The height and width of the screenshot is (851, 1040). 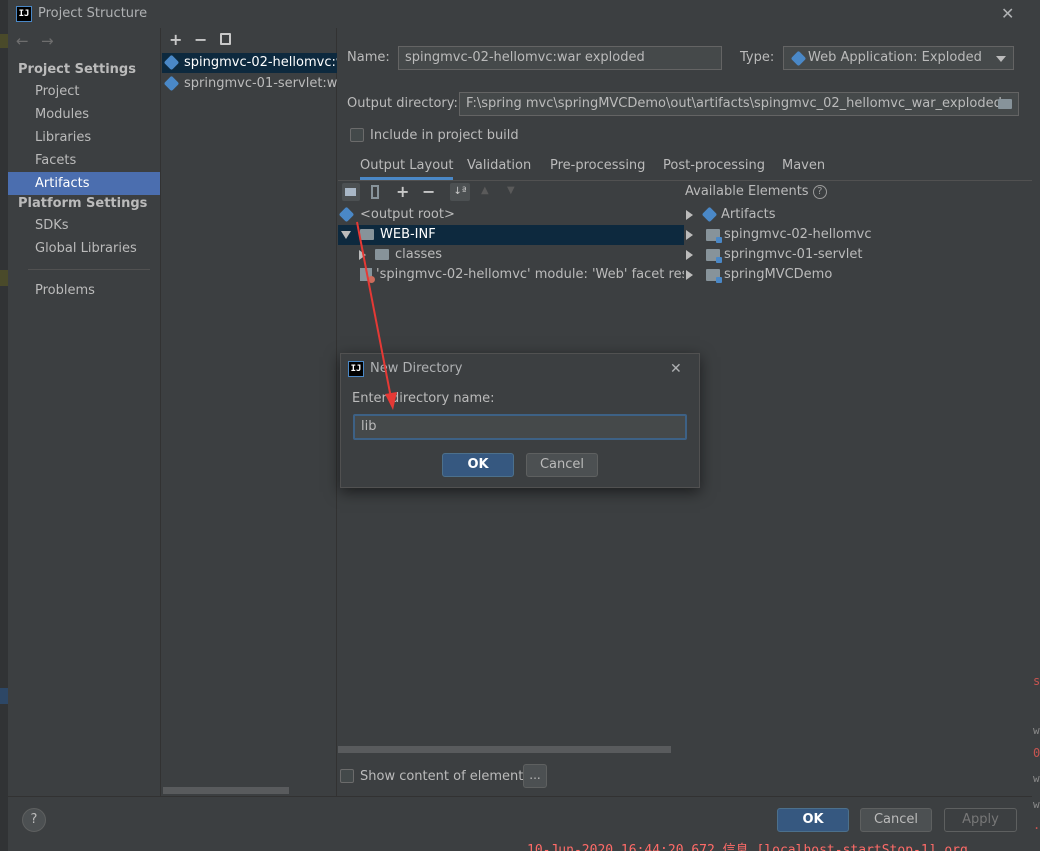 What do you see at coordinates (376, 315) in the screenshot?
I see `annotation-arrow` at bounding box center [376, 315].